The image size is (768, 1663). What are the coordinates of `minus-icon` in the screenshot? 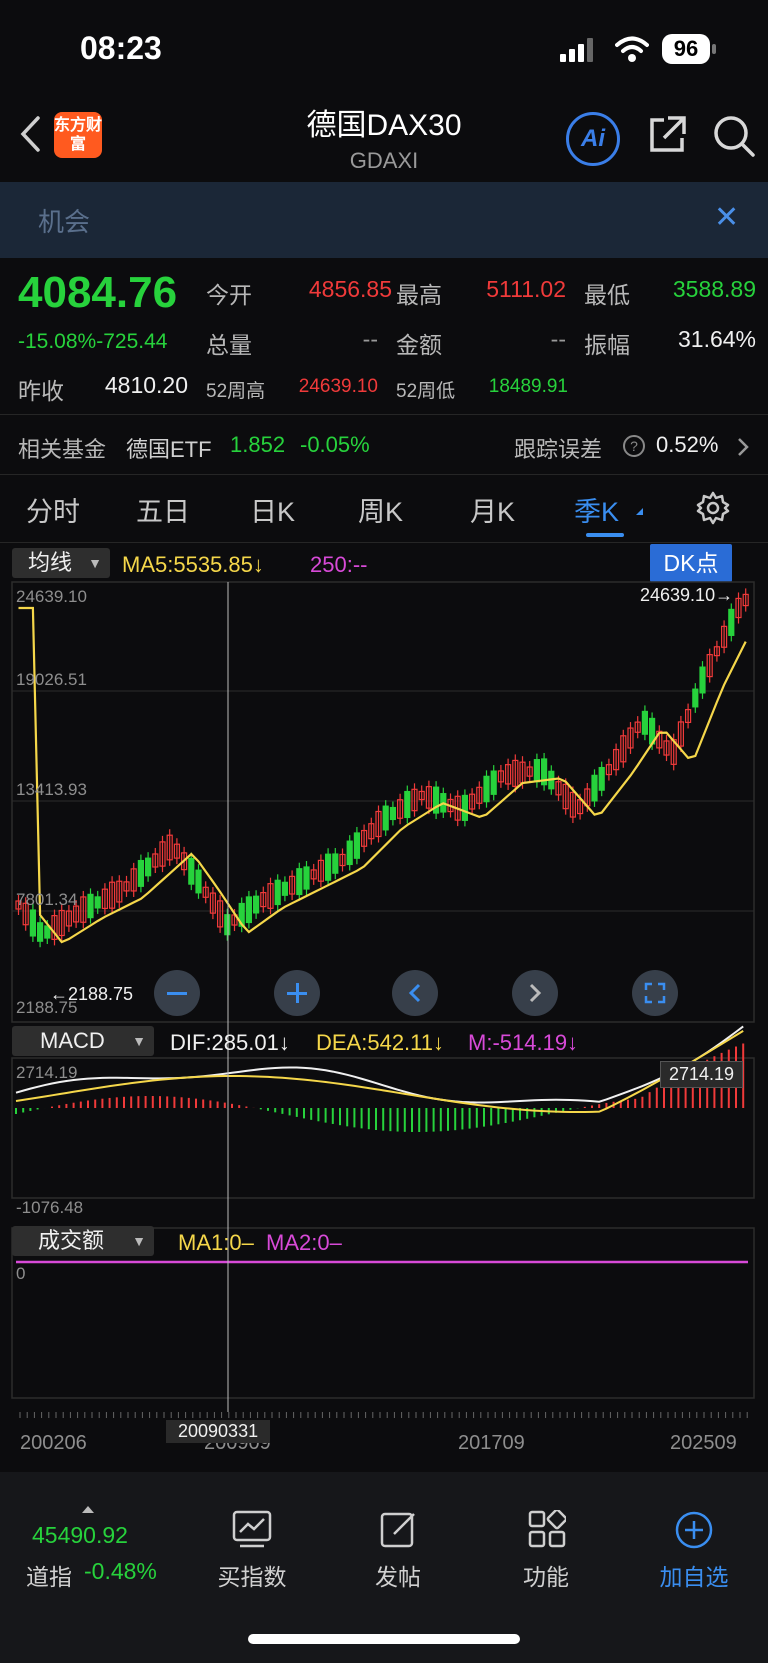 It's located at (177, 993).